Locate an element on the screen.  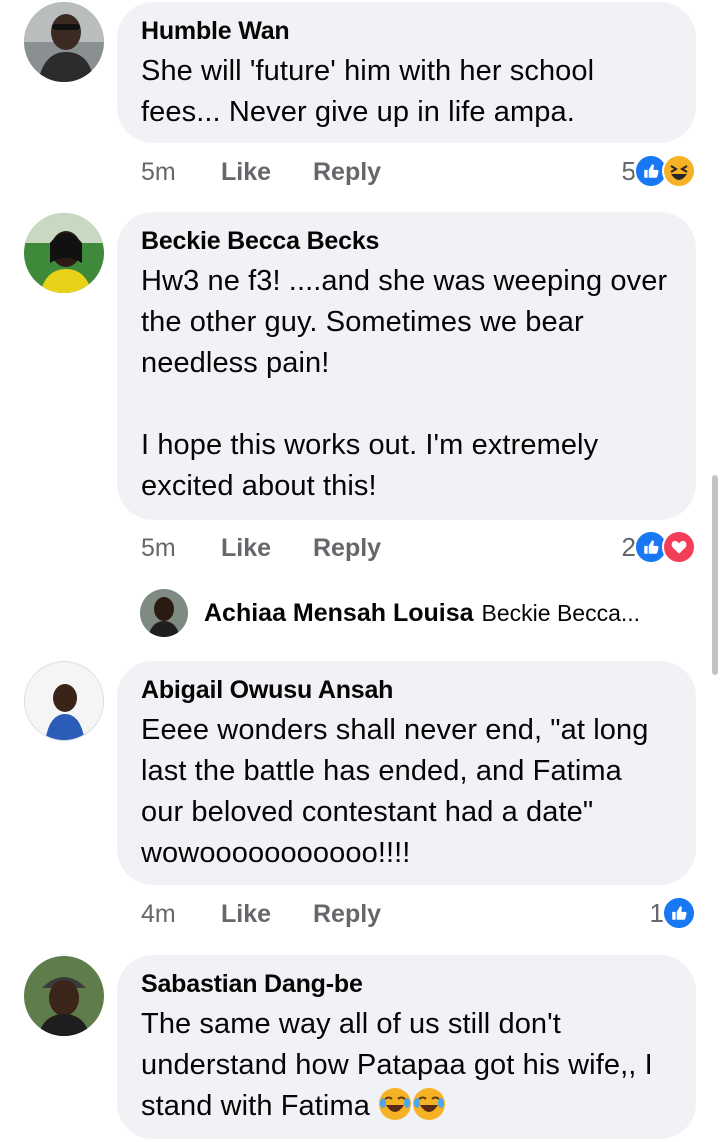
comment-author: Beckie Becca Becks is located at coordinates (406, 241).